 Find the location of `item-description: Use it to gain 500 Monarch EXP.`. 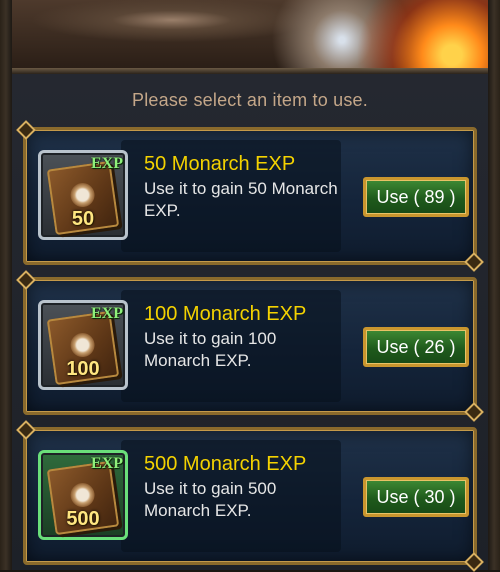

item-description: Use it to gain 500 Monarch EXP. is located at coordinates (210, 499).